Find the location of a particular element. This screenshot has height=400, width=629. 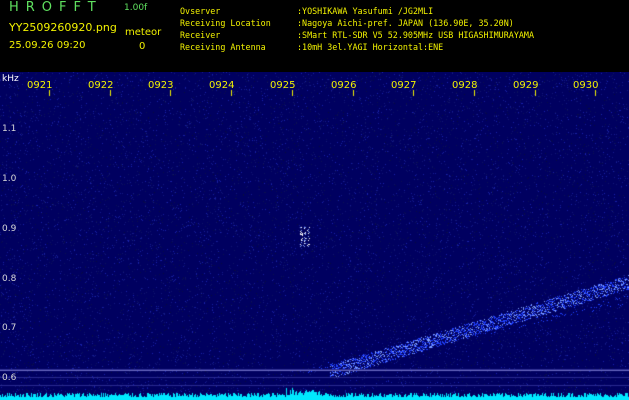

freq-label: 1.0 is located at coordinates (9, 179).